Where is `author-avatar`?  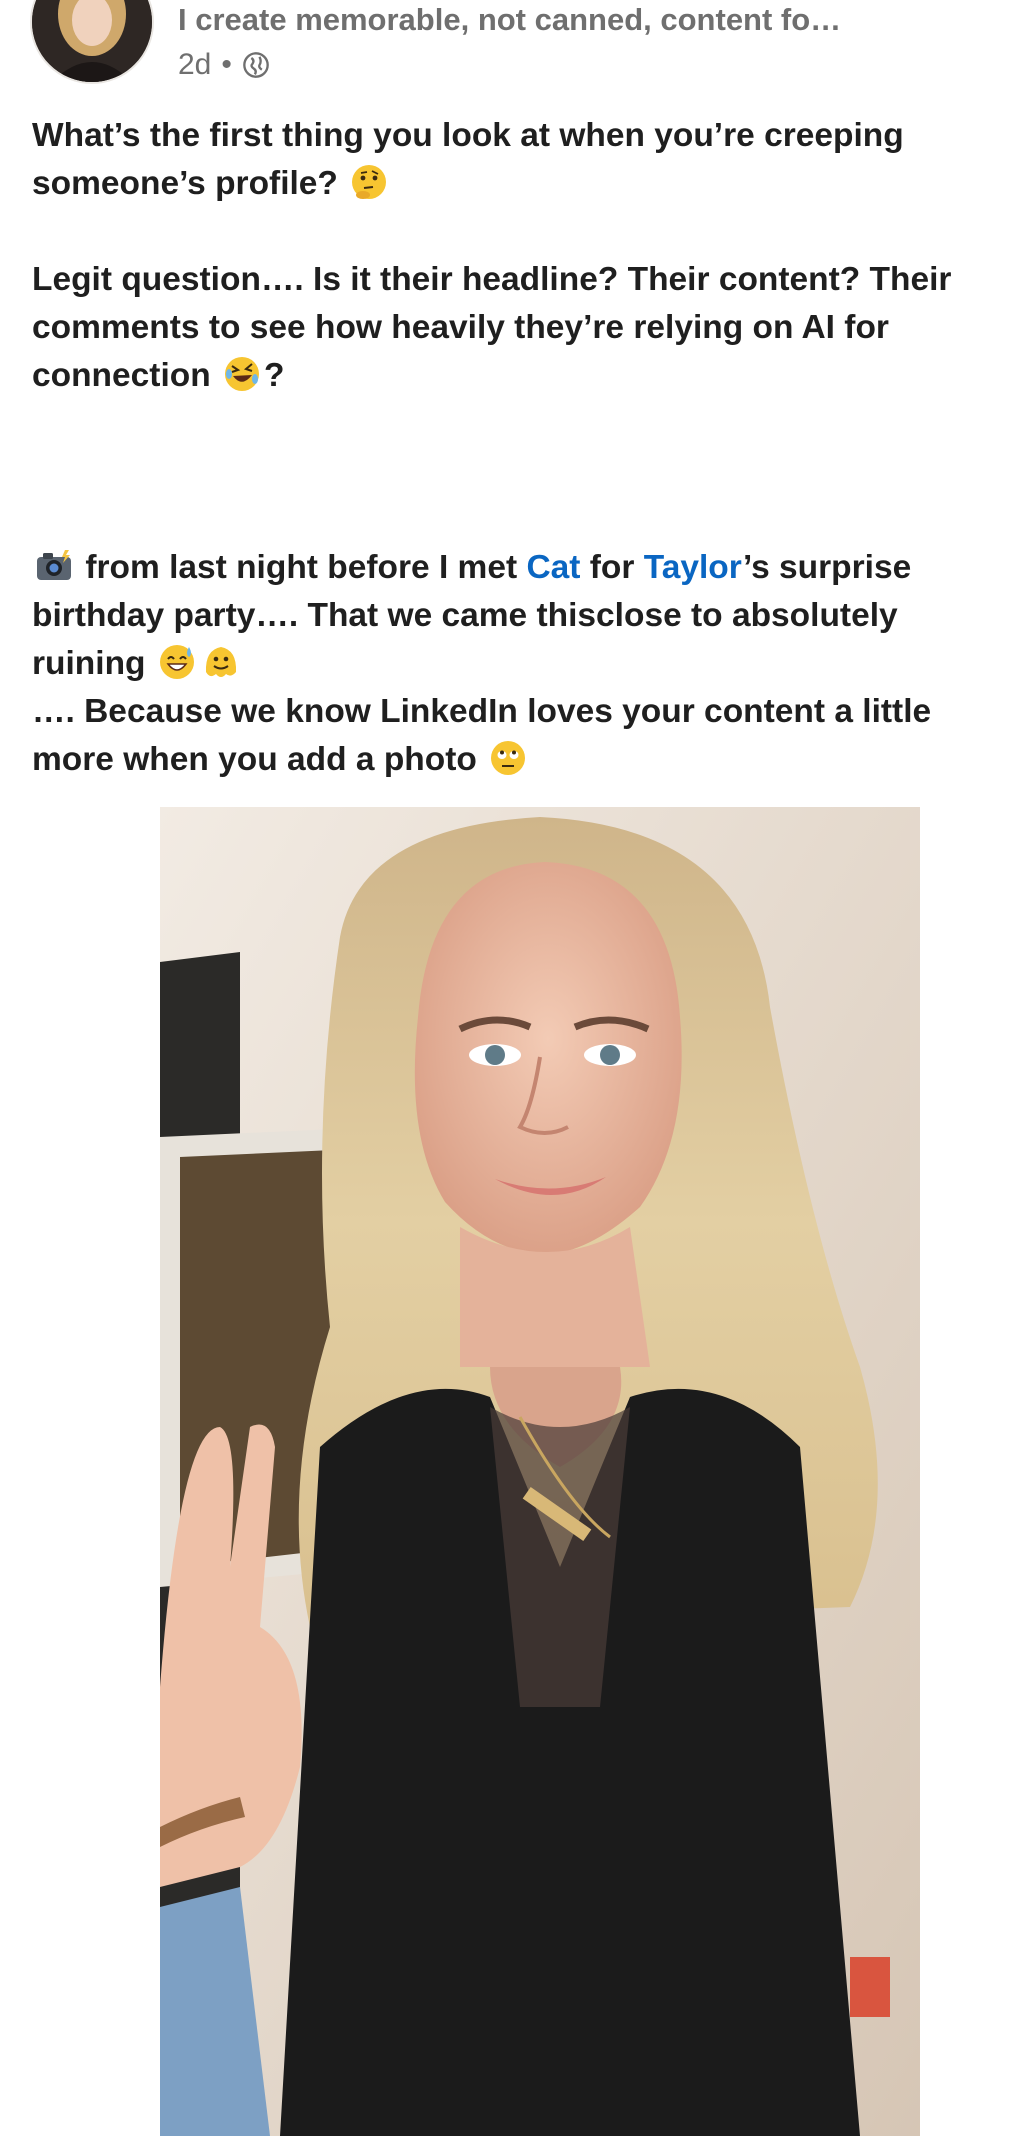 author-avatar is located at coordinates (92, 42).